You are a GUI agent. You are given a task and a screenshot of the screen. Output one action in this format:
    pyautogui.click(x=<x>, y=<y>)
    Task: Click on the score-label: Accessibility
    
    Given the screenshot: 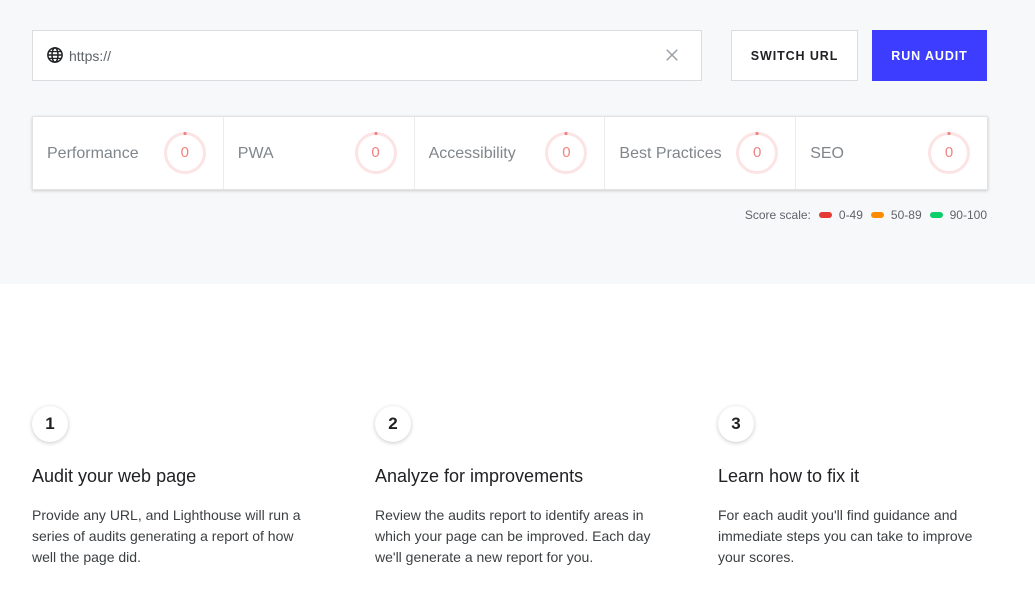 What is the action you would take?
    pyautogui.click(x=472, y=153)
    